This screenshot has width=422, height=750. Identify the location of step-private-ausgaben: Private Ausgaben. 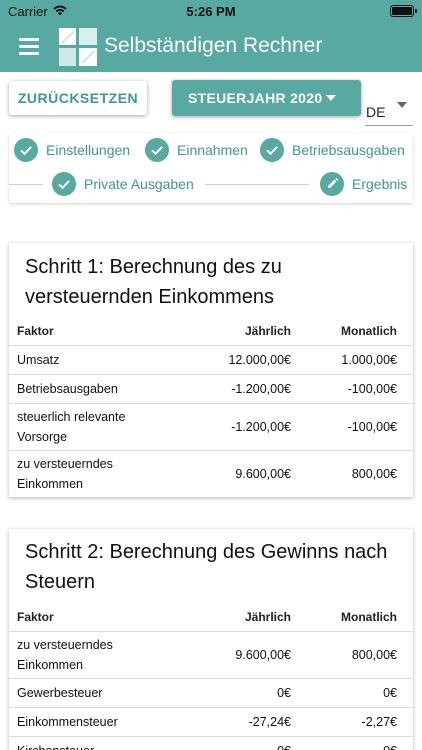
(132, 185).